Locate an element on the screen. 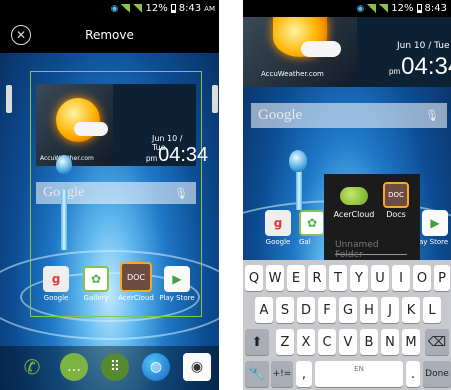  key-y: Y is located at coordinates (359, 278).